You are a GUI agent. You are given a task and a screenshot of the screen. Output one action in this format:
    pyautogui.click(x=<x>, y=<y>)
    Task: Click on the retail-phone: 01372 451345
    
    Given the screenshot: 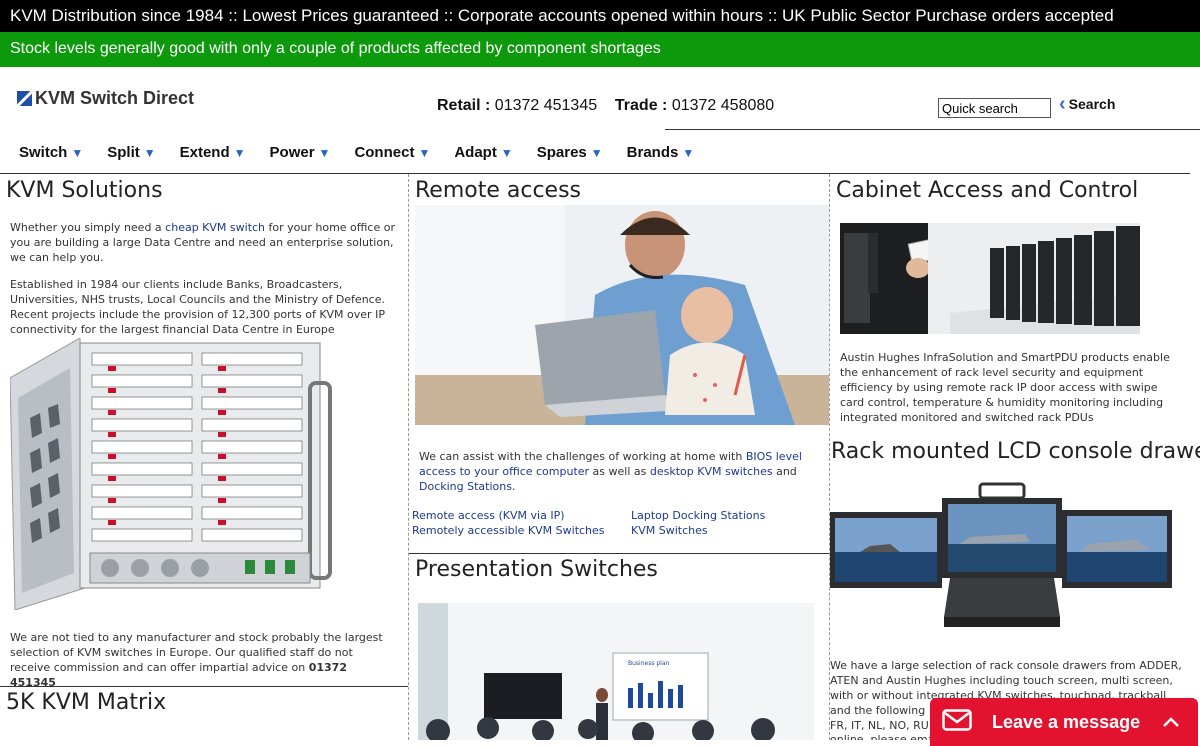 What is the action you would take?
    pyautogui.click(x=546, y=105)
    